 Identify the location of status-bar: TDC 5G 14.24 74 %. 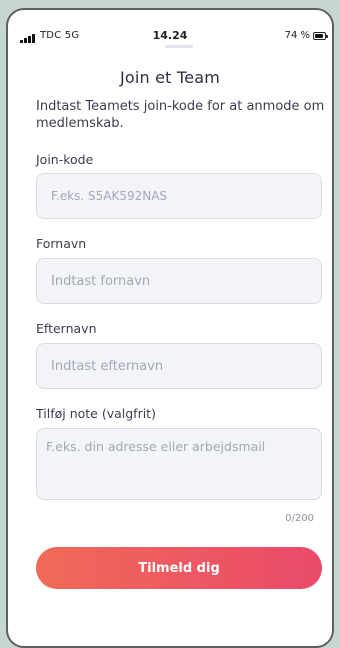
(170, 30).